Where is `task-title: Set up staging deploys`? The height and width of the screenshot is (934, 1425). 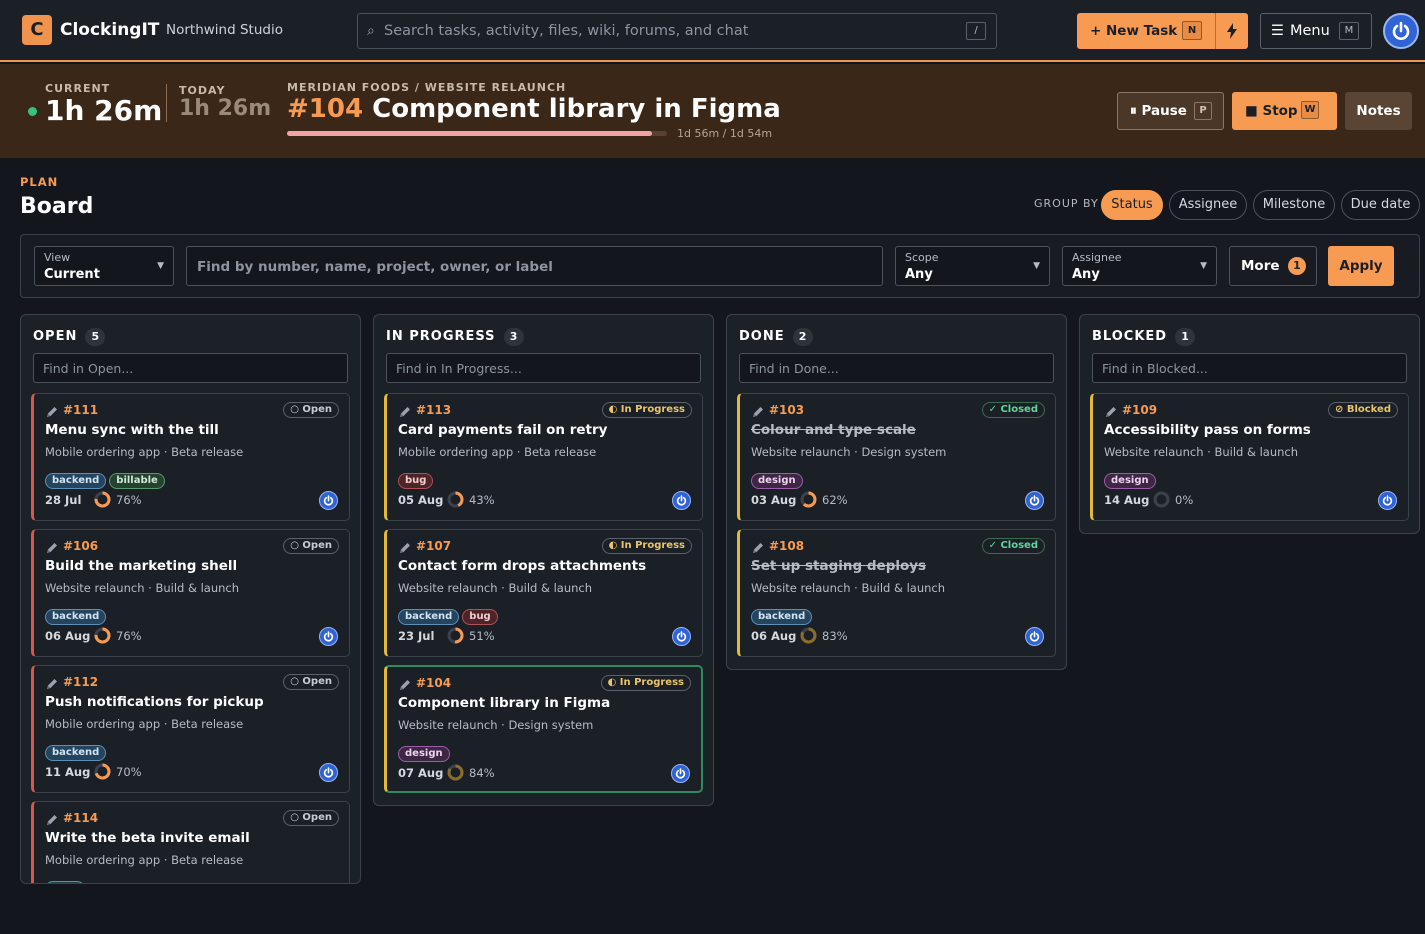
task-title: Set up staging deploys is located at coordinates (838, 566).